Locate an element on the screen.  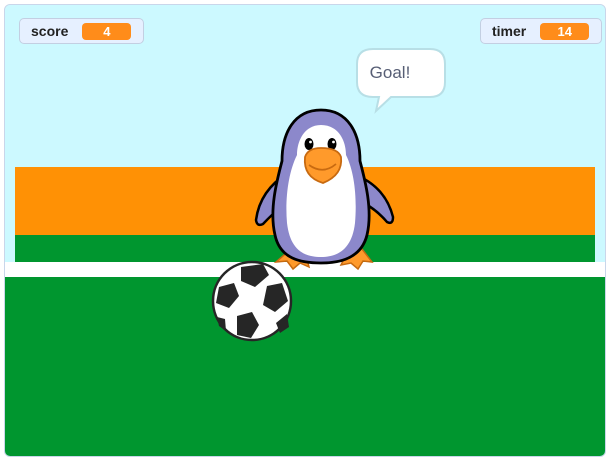
score-label: score is located at coordinates (50, 31).